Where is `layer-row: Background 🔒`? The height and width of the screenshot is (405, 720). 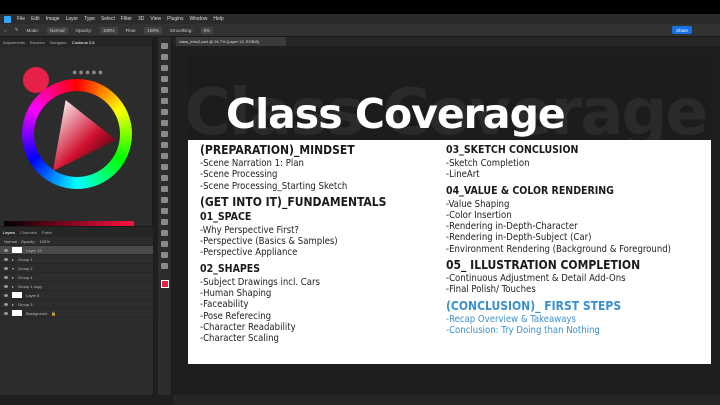
layer-row: Background 🔒 is located at coordinates (76, 313).